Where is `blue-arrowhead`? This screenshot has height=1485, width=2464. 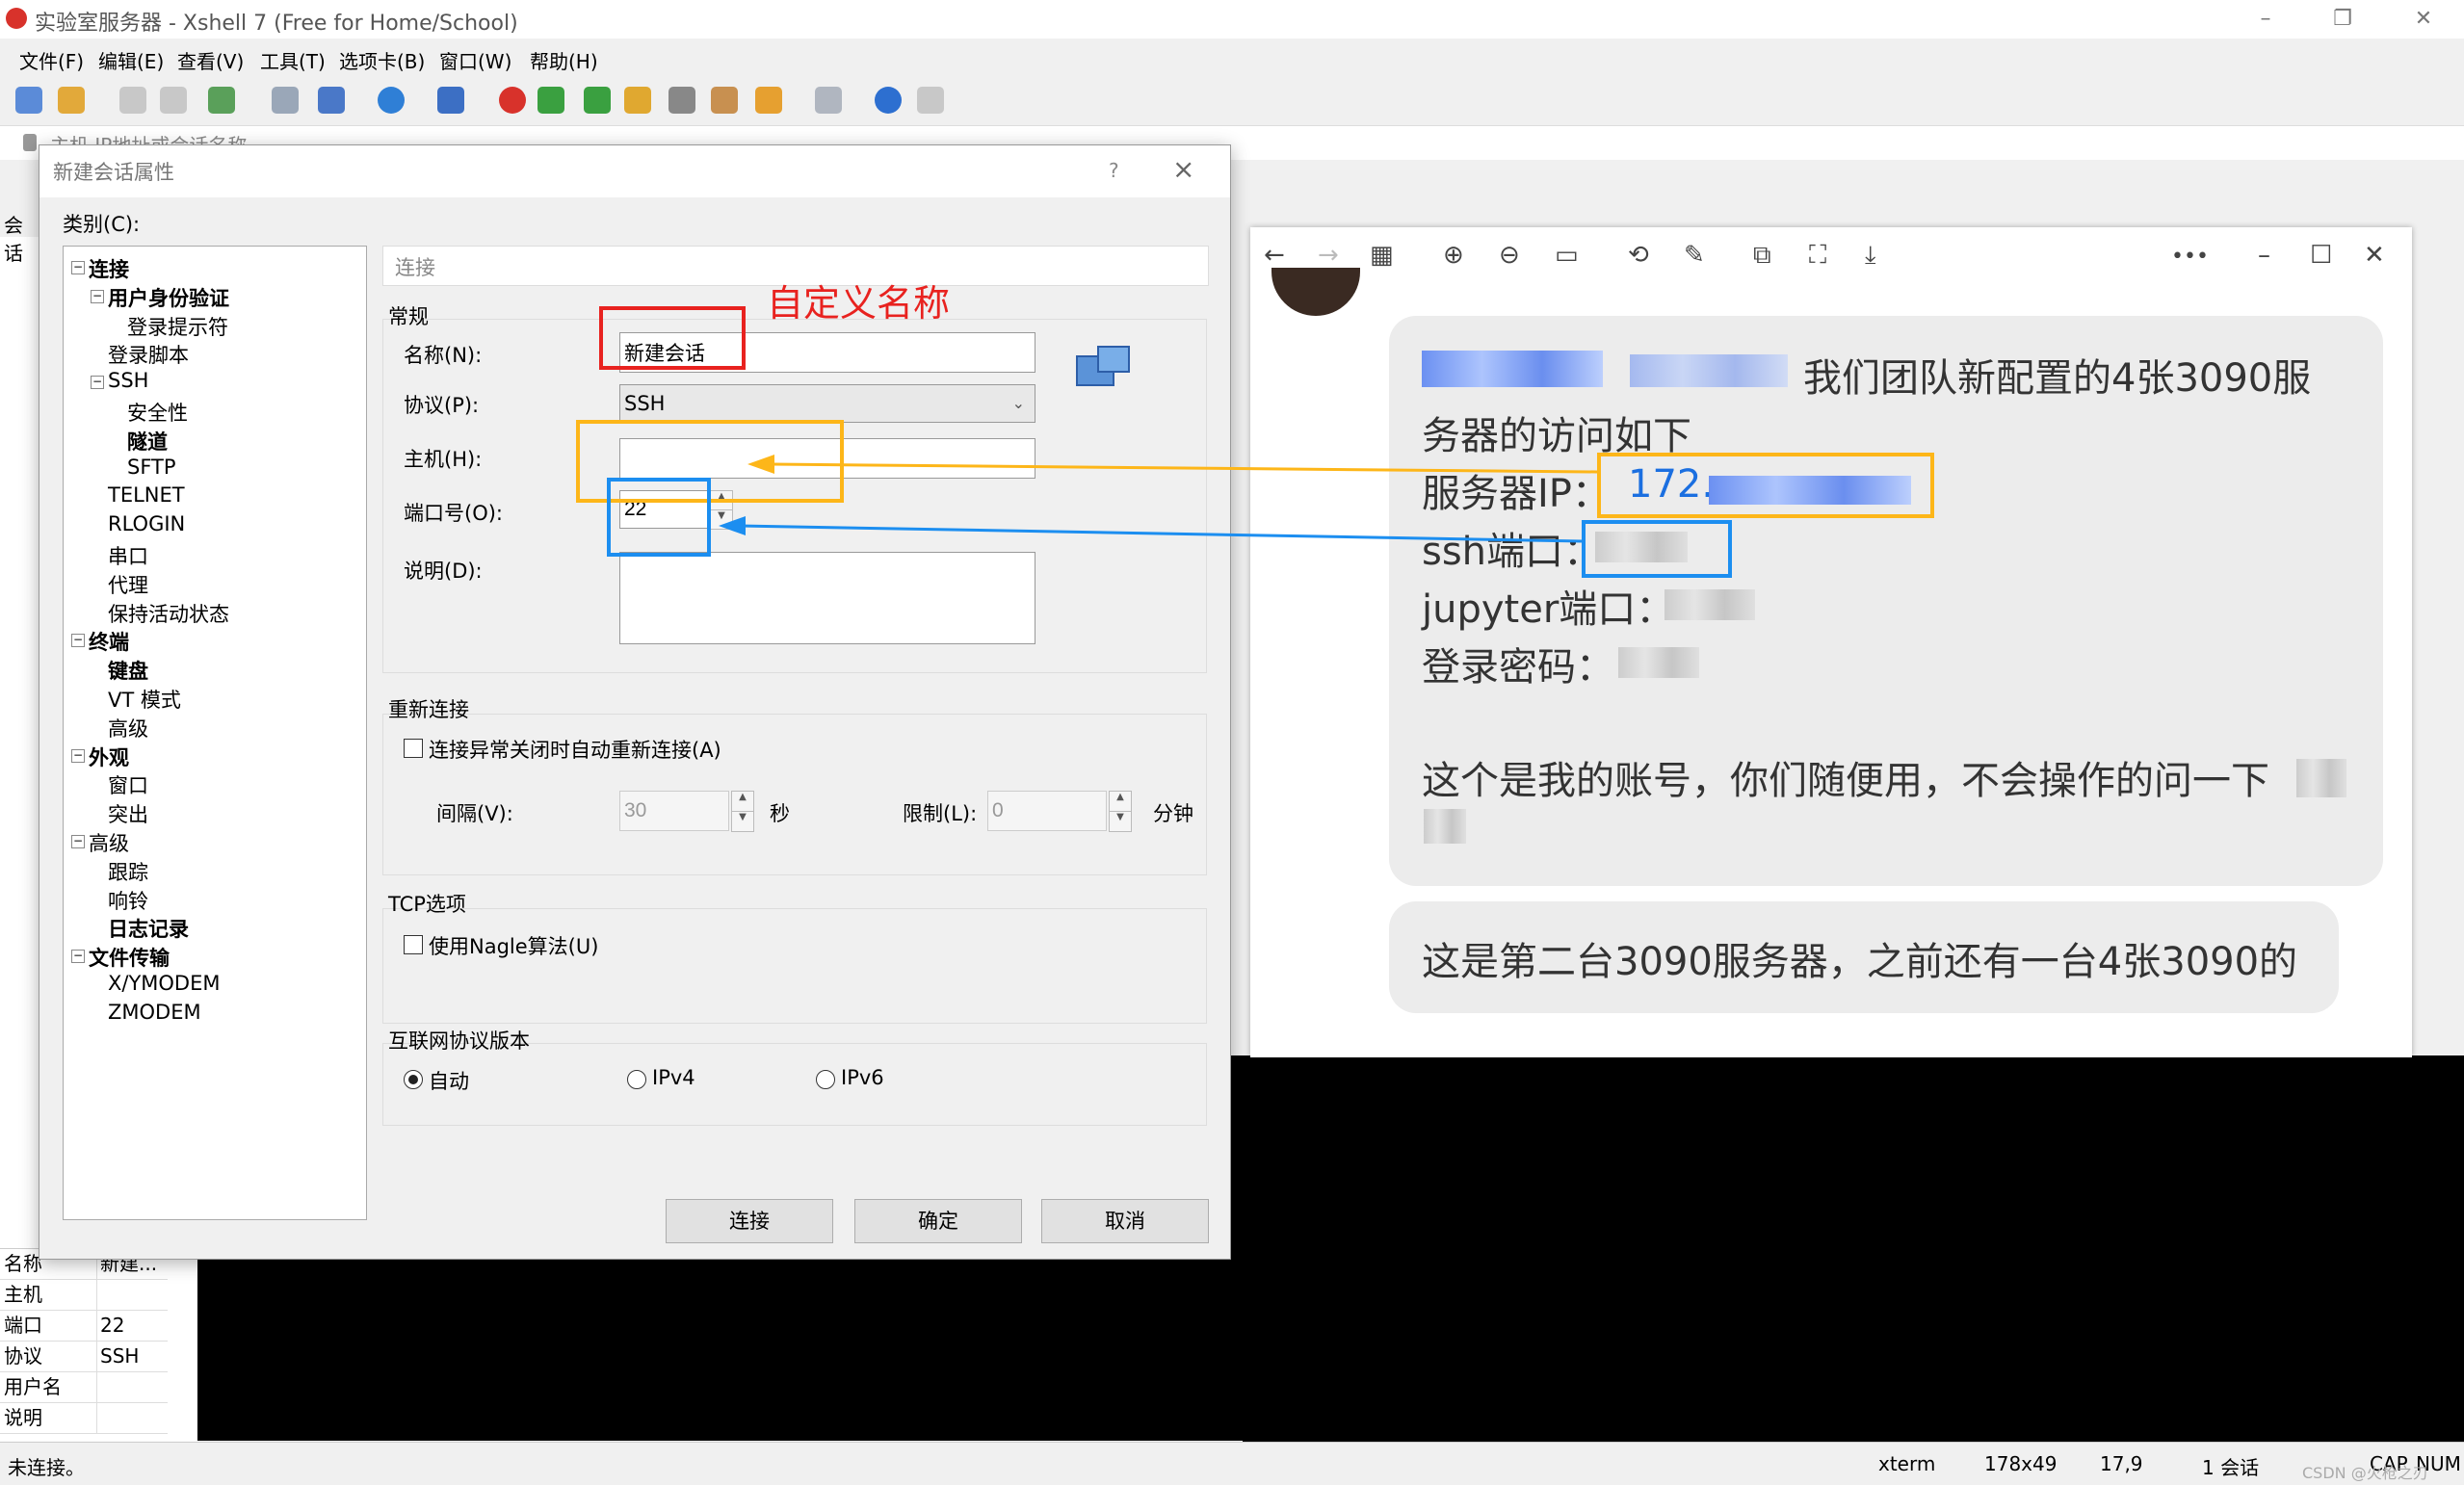 blue-arrowhead is located at coordinates (733, 525).